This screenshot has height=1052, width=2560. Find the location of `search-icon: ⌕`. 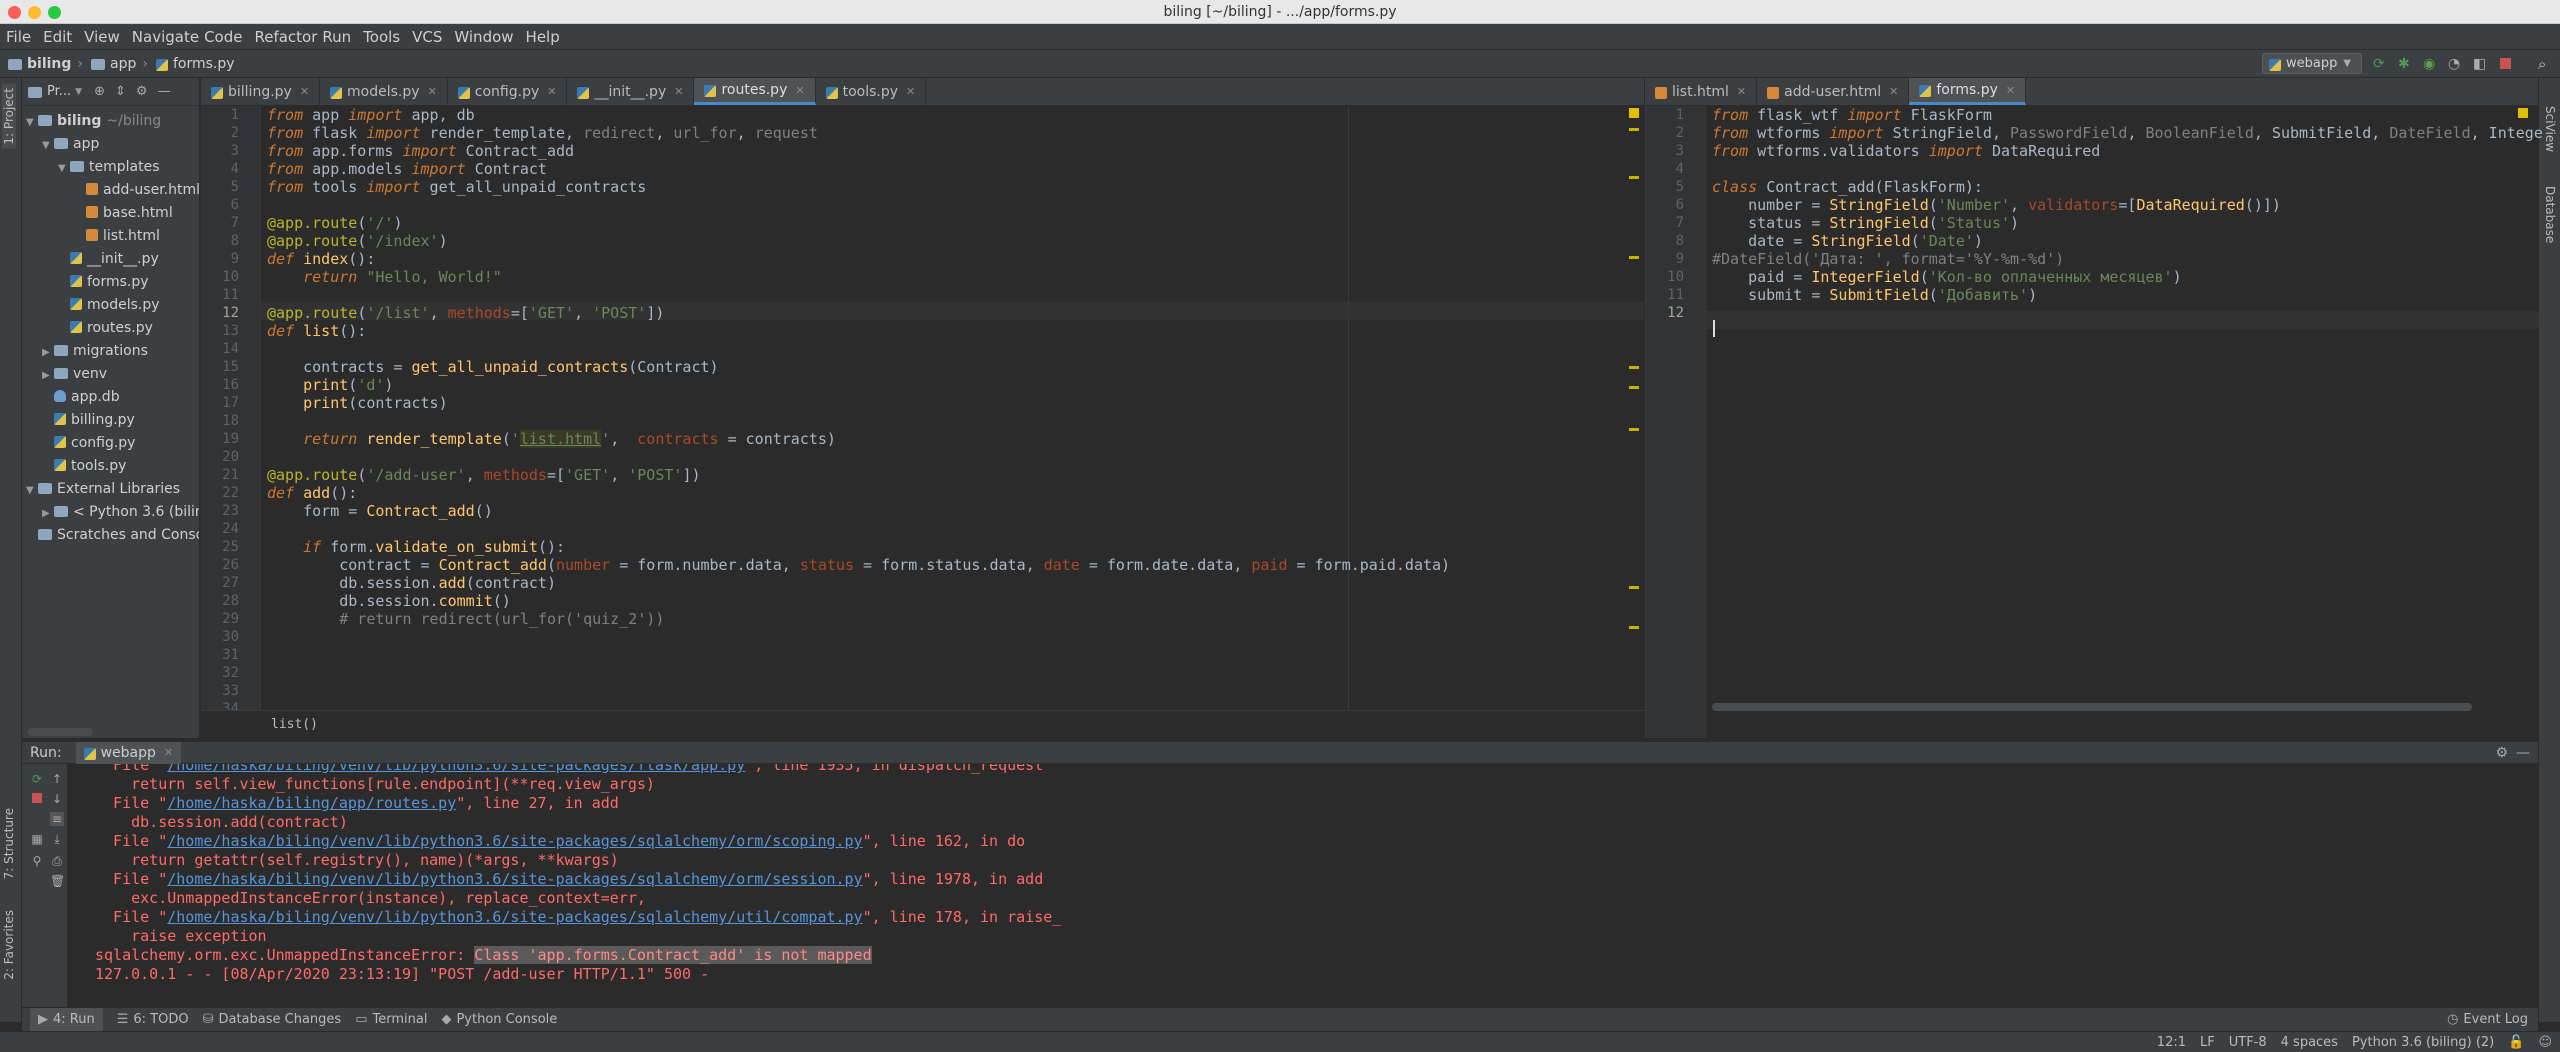

search-icon: ⌕ is located at coordinates (2542, 64).